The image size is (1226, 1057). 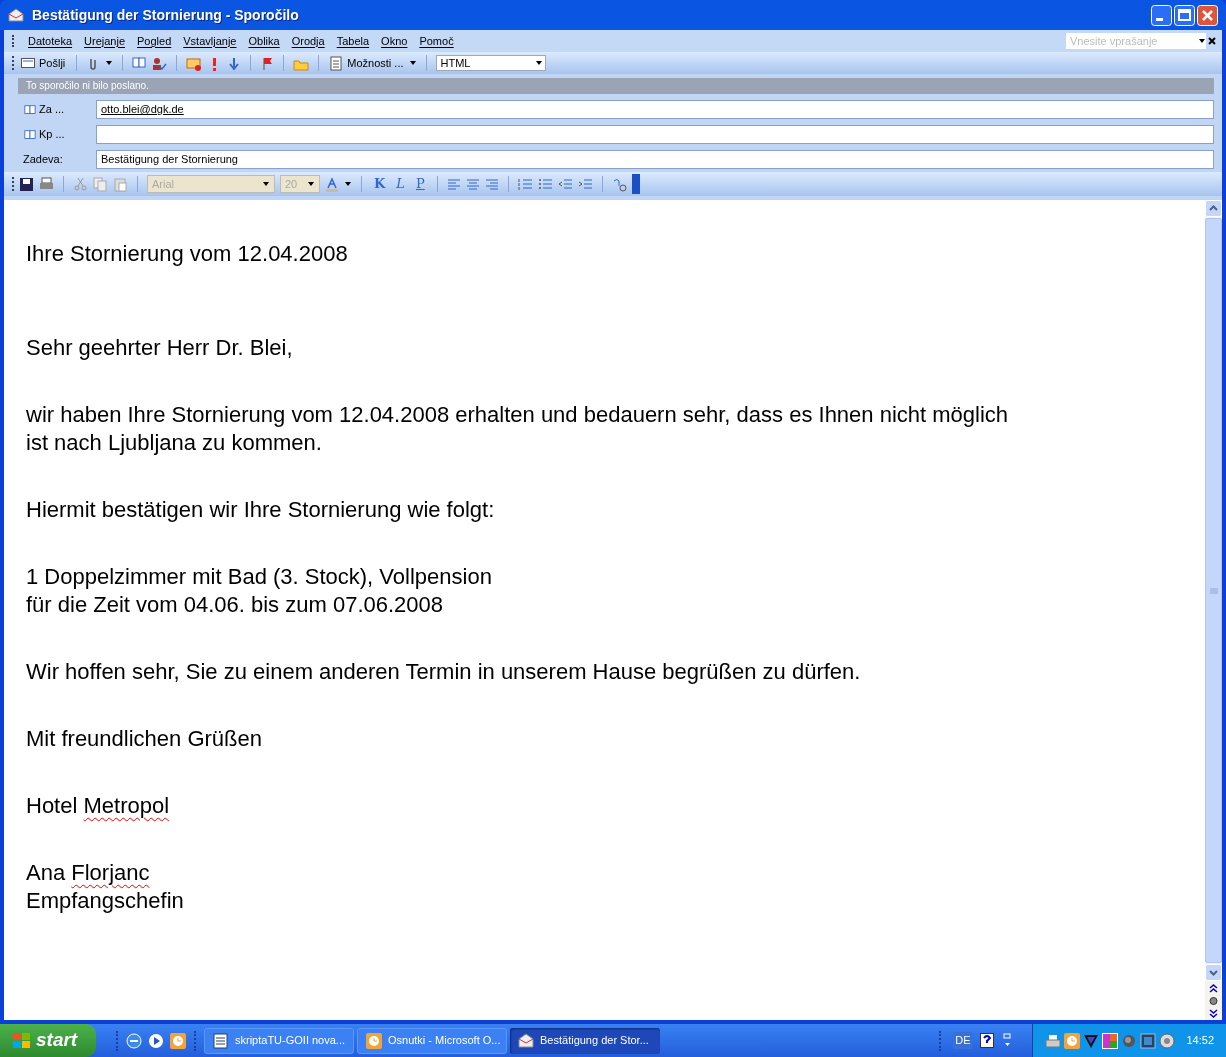 I want to click on align-right-icon, so click(x=491, y=184).